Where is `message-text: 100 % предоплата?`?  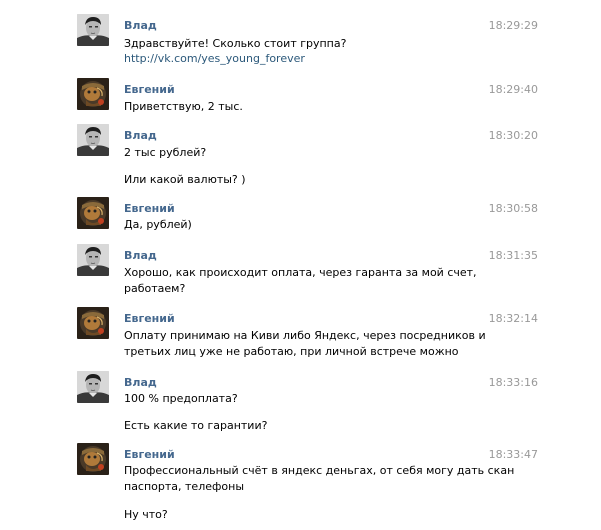 message-text: 100 % предоплата? is located at coordinates (181, 398).